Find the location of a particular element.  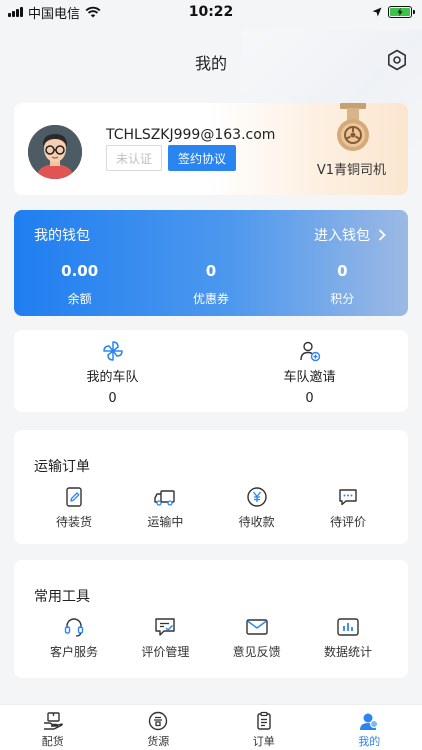

order-pending-payment: 待收款 is located at coordinates (257, 508).